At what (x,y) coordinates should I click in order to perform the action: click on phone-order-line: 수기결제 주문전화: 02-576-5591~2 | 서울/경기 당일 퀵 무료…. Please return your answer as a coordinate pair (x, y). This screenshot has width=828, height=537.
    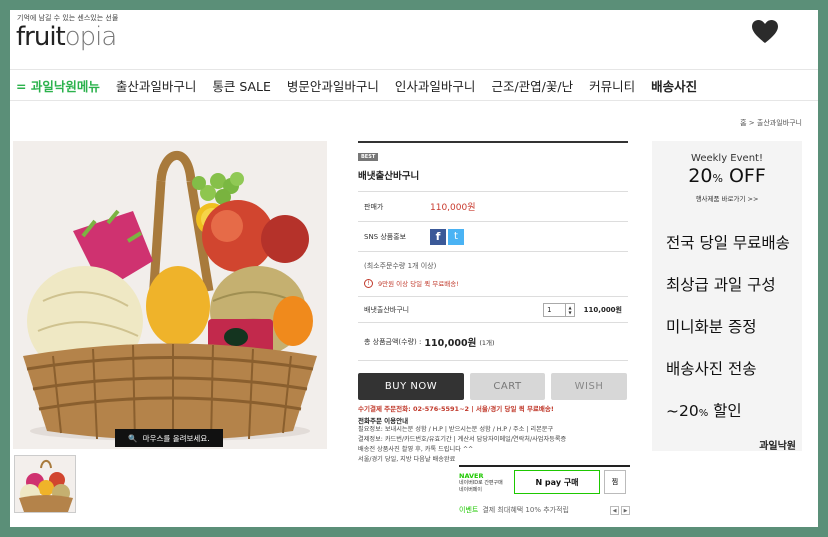
    Looking at the image, I should click on (456, 409).